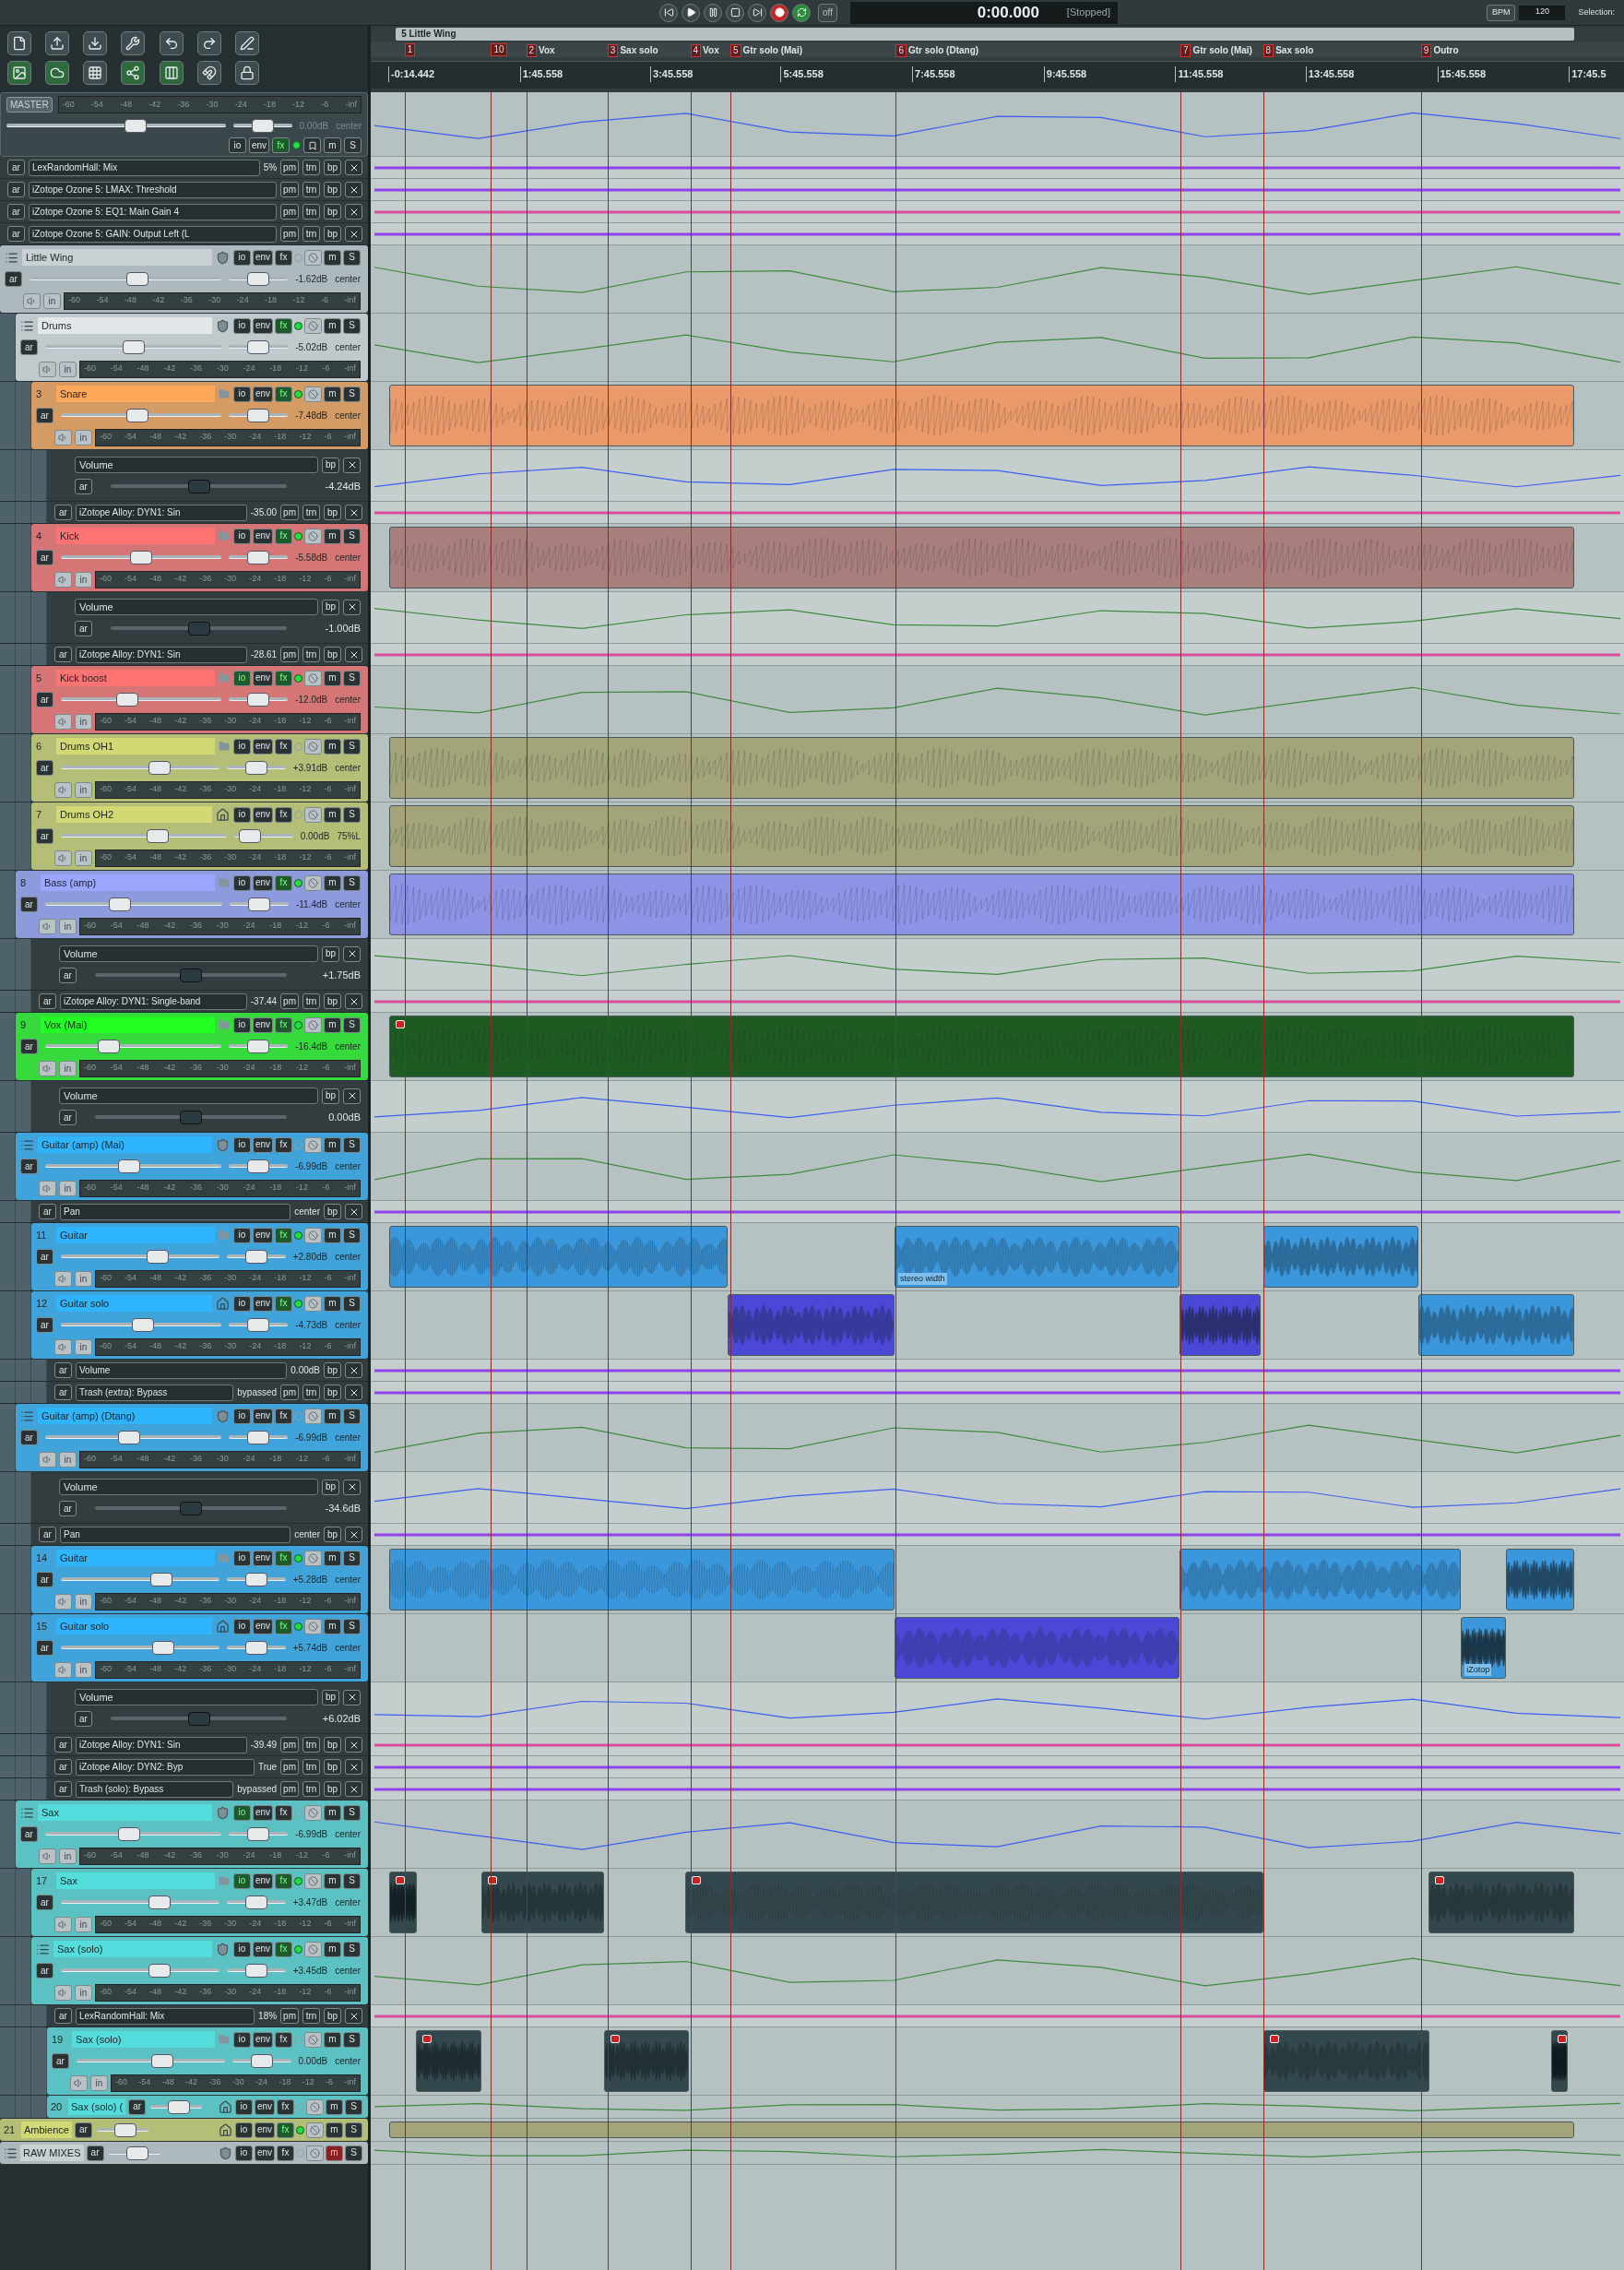 This screenshot has width=1624, height=2270. What do you see at coordinates (144, 167) in the screenshot?
I see `parameter-name-field: LexRandomHall: Mix` at bounding box center [144, 167].